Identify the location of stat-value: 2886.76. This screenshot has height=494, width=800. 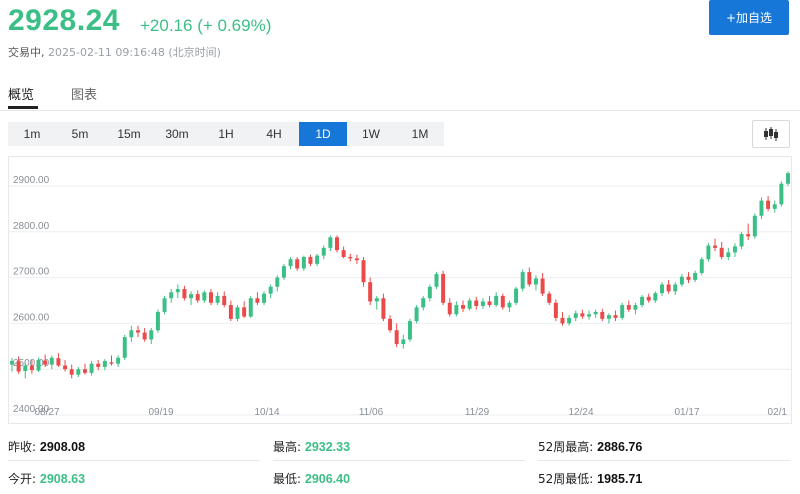
(620, 447).